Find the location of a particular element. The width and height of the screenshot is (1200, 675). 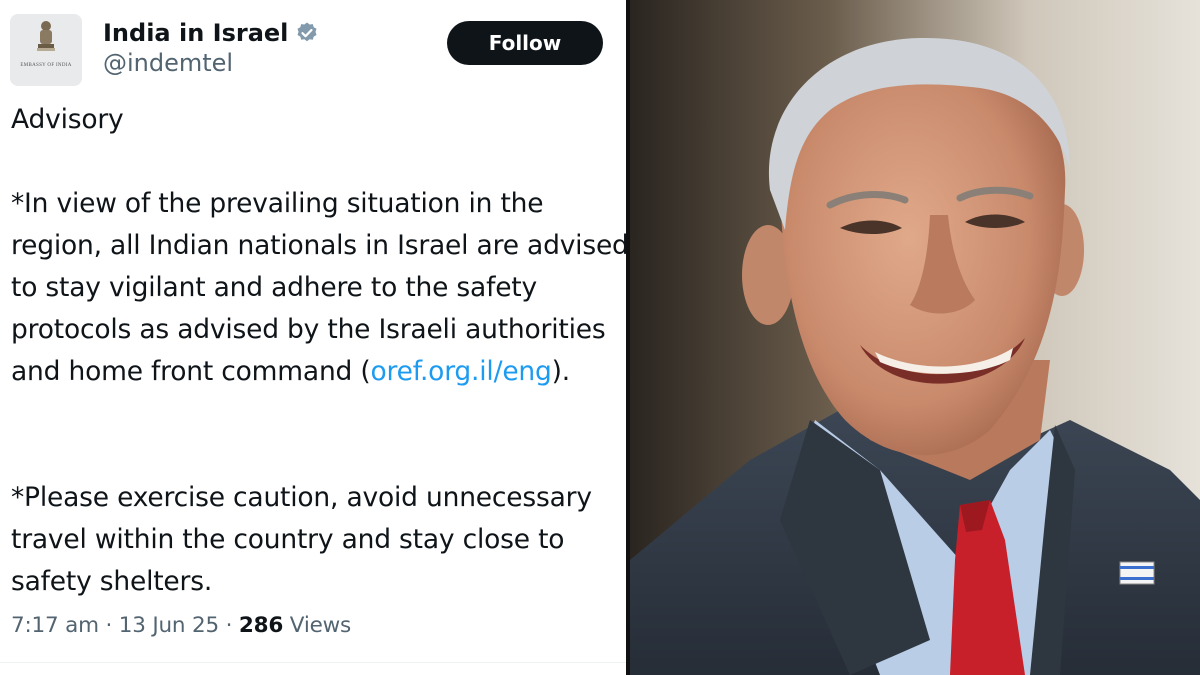

tweet-meta: 7:17 am · 13 Jun 25 · 286 Views is located at coordinates (181, 625).